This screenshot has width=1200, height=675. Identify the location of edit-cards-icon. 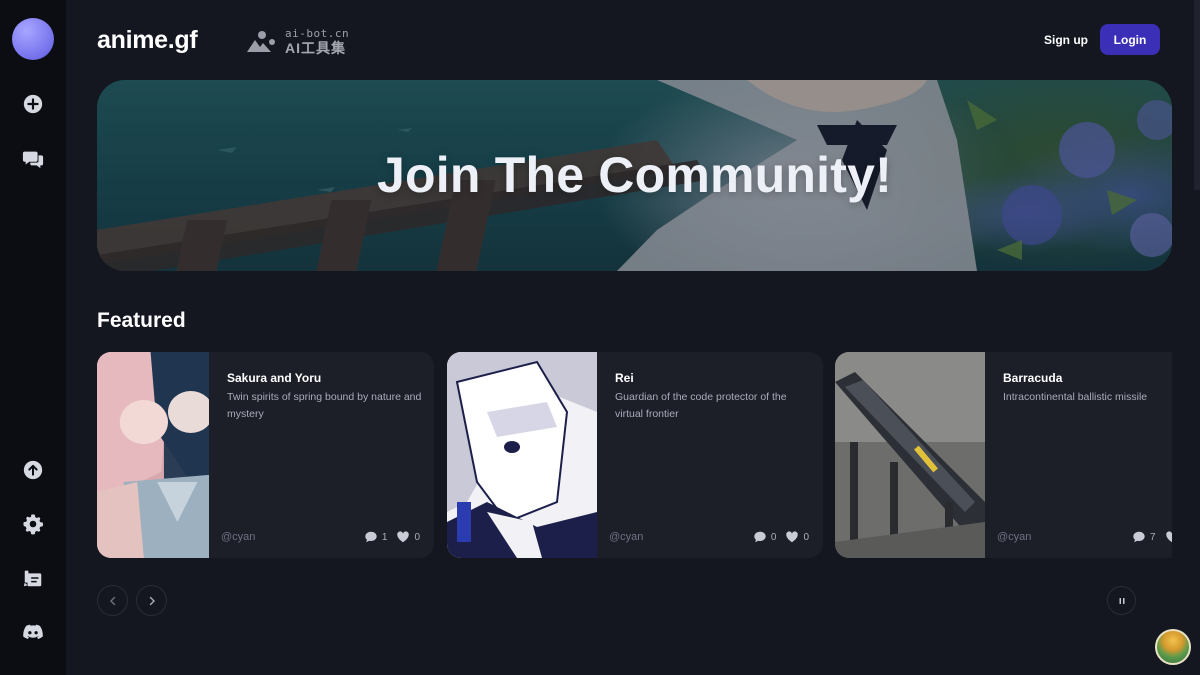
(33, 578).